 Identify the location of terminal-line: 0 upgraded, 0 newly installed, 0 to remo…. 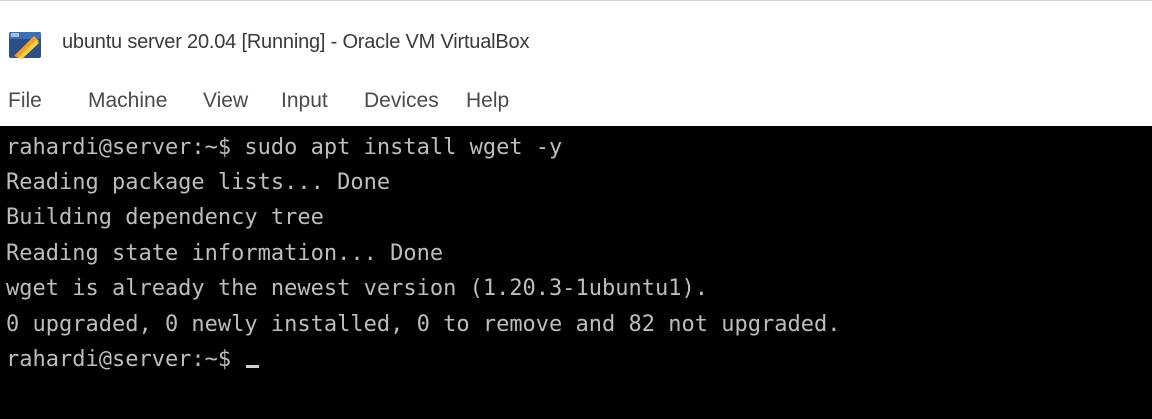
(423, 324).